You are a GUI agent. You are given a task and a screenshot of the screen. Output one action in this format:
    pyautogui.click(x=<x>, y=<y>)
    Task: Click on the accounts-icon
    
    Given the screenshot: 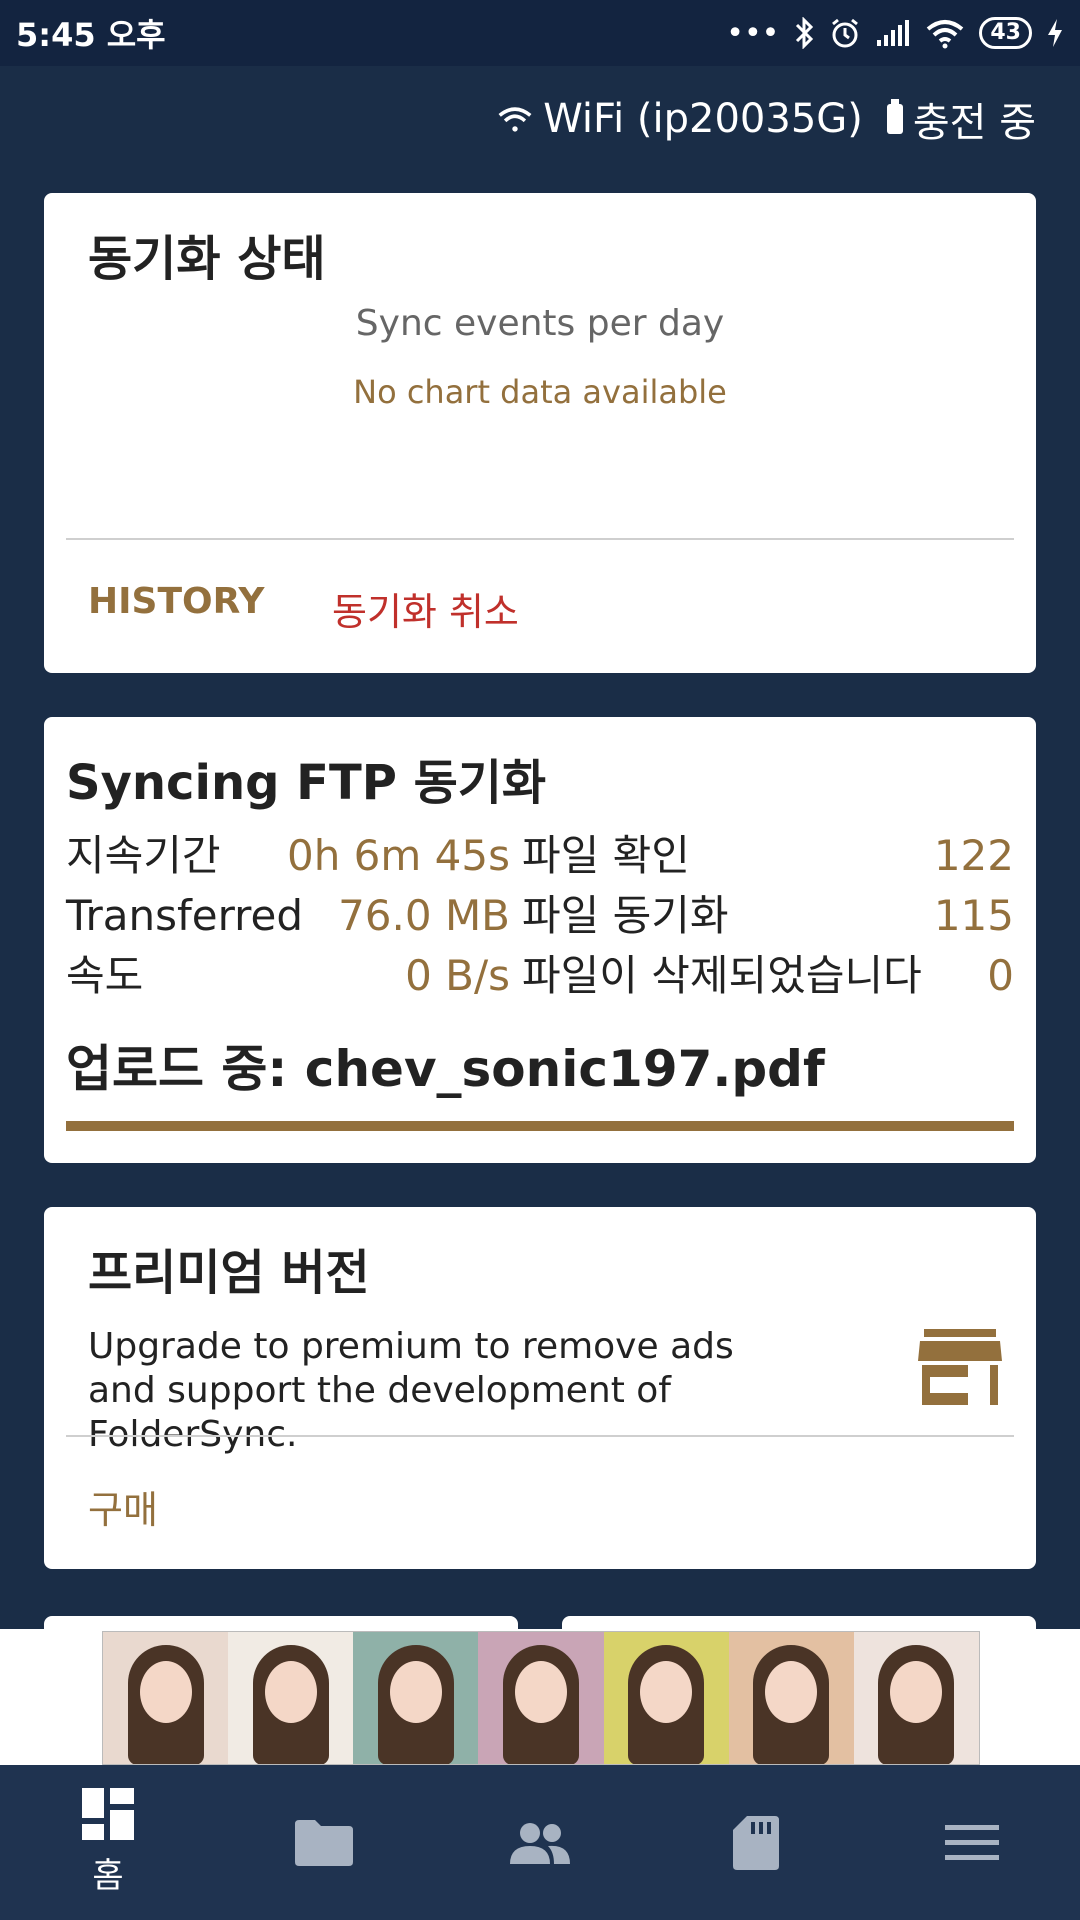 What is the action you would take?
    pyautogui.click(x=540, y=1843)
    